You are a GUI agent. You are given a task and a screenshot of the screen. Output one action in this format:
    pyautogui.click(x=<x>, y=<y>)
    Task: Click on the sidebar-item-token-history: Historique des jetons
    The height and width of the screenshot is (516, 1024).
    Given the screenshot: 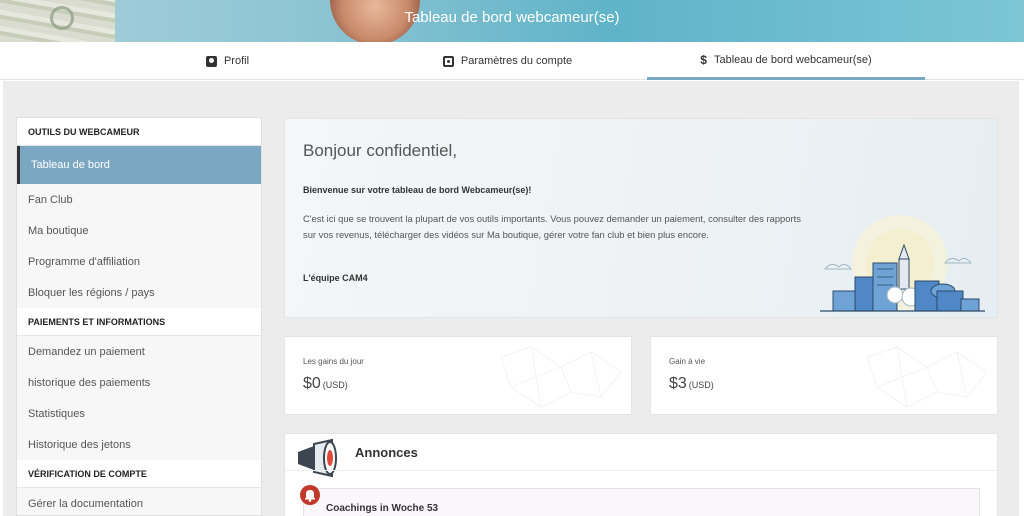 What is the action you would take?
    pyautogui.click(x=139, y=444)
    